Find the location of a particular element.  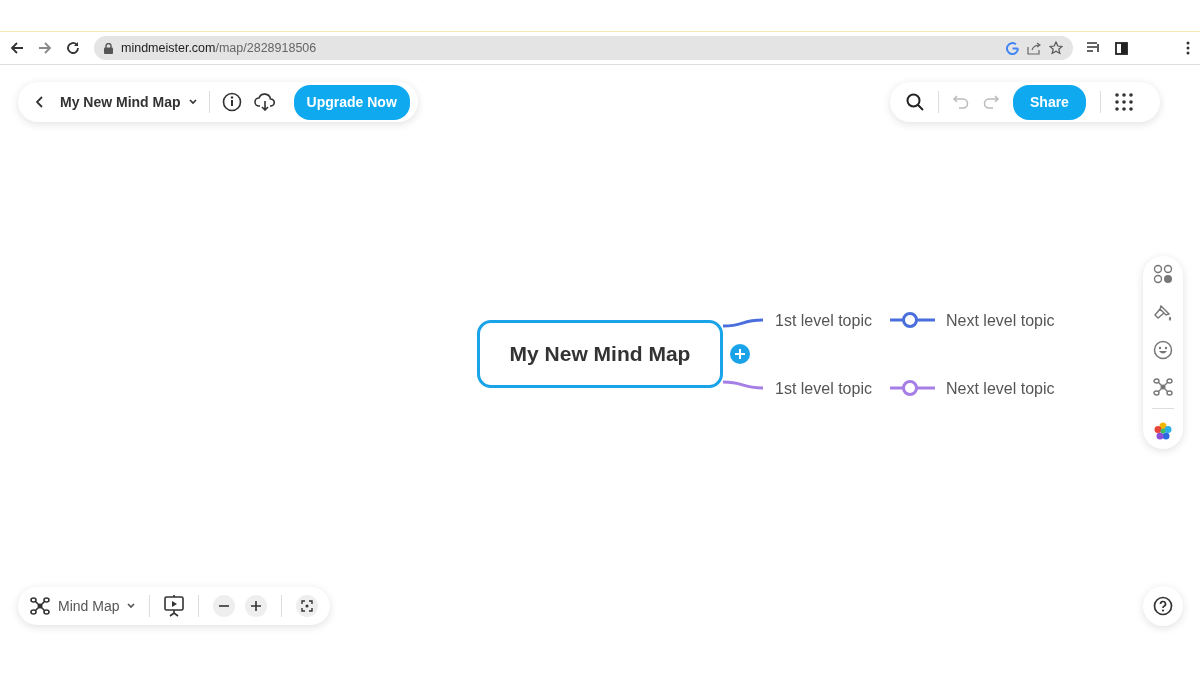

paint-brush-icon is located at coordinates (1163, 312).